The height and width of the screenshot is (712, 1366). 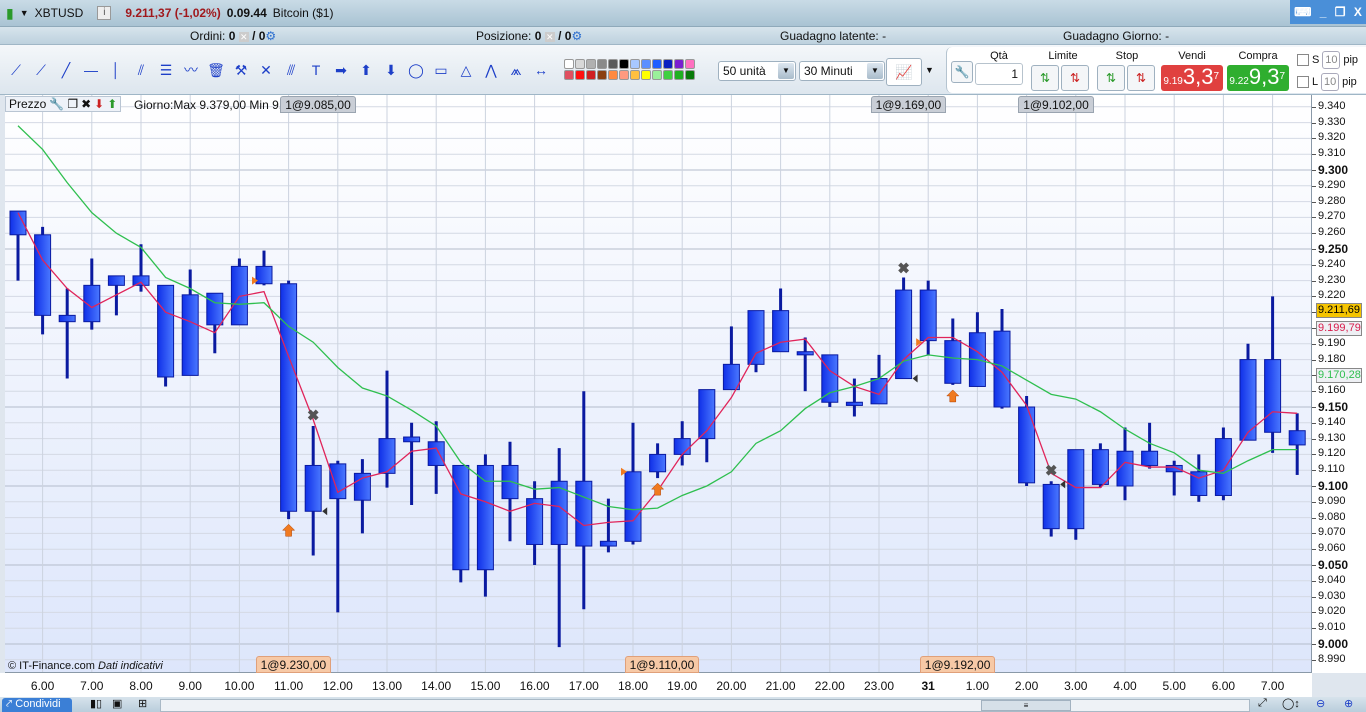 What do you see at coordinates (1026, 705) in the screenshot?
I see `scrollbar-thumb: ≡` at bounding box center [1026, 705].